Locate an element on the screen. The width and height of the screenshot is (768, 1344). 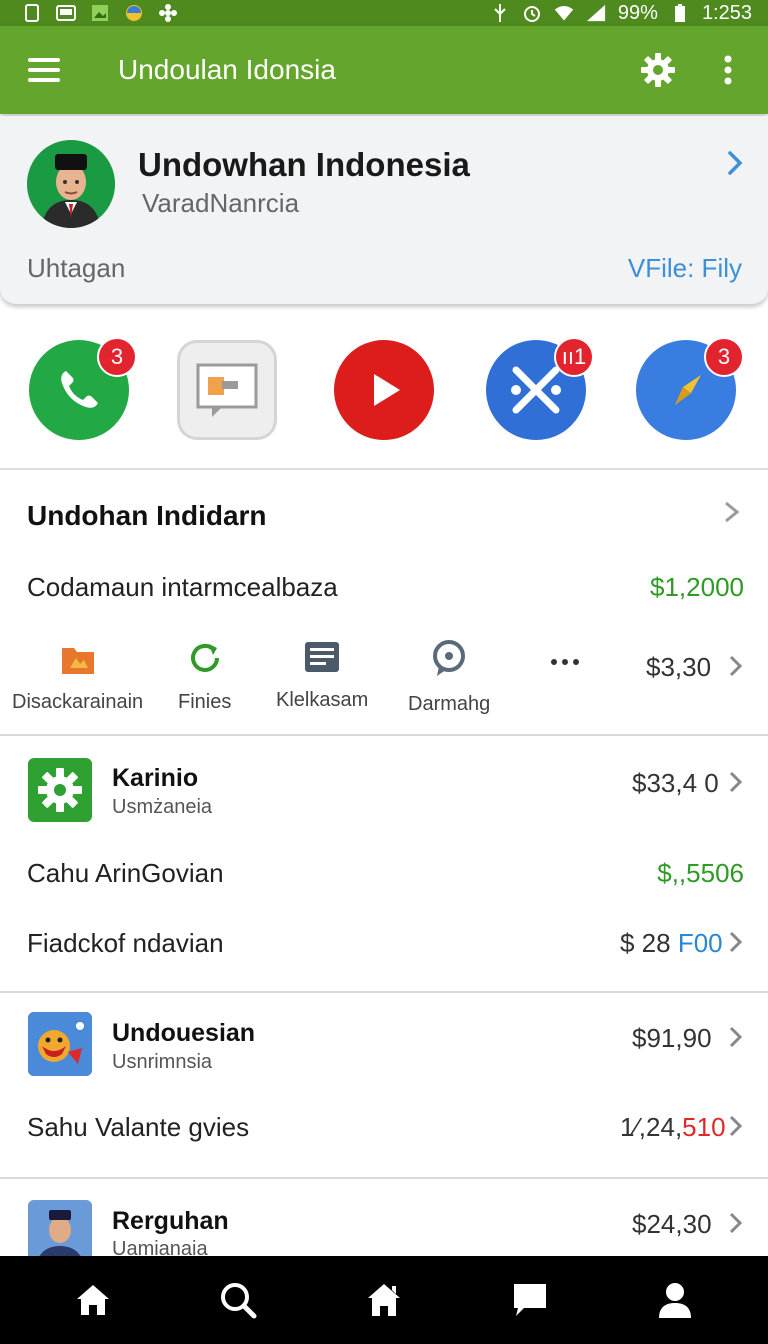
settings-icon is located at coordinates (658, 70).